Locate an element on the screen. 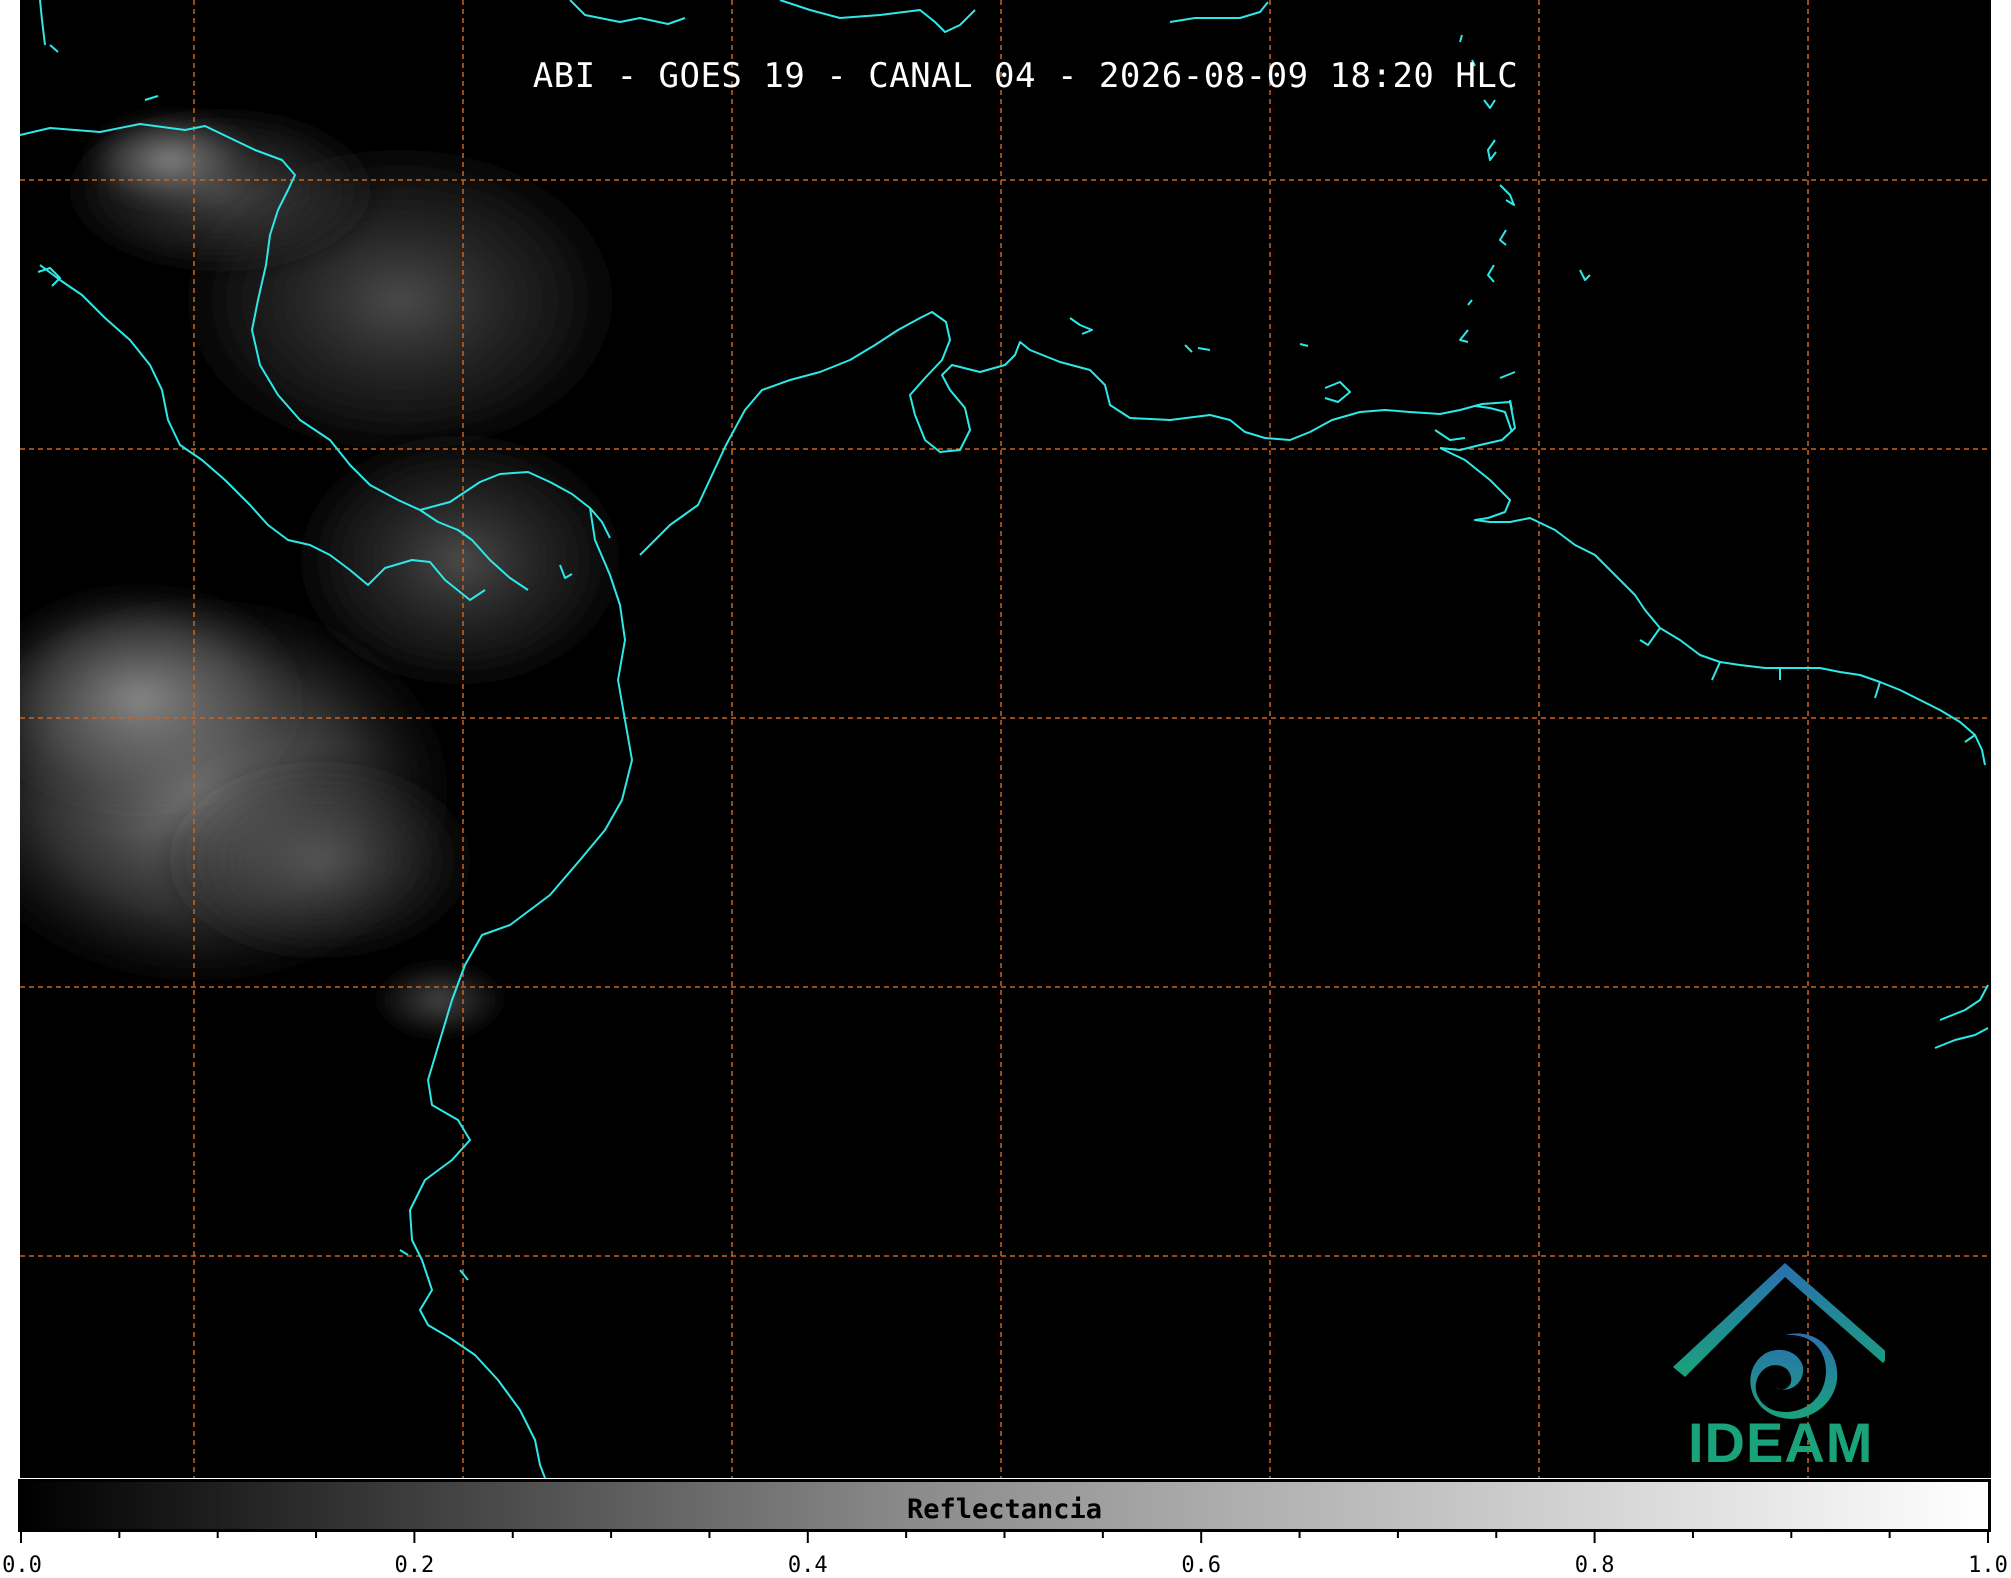 This screenshot has height=1578, width=2011. coastline-jamaica is located at coordinates (49, 26).